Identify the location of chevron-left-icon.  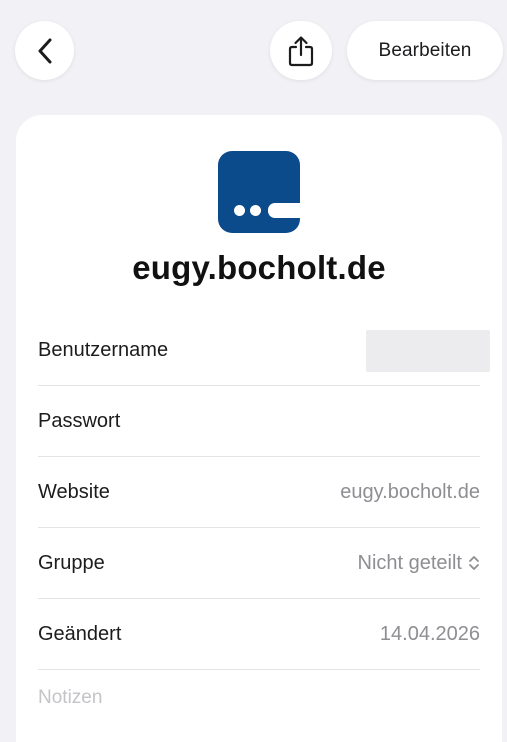
(45, 51).